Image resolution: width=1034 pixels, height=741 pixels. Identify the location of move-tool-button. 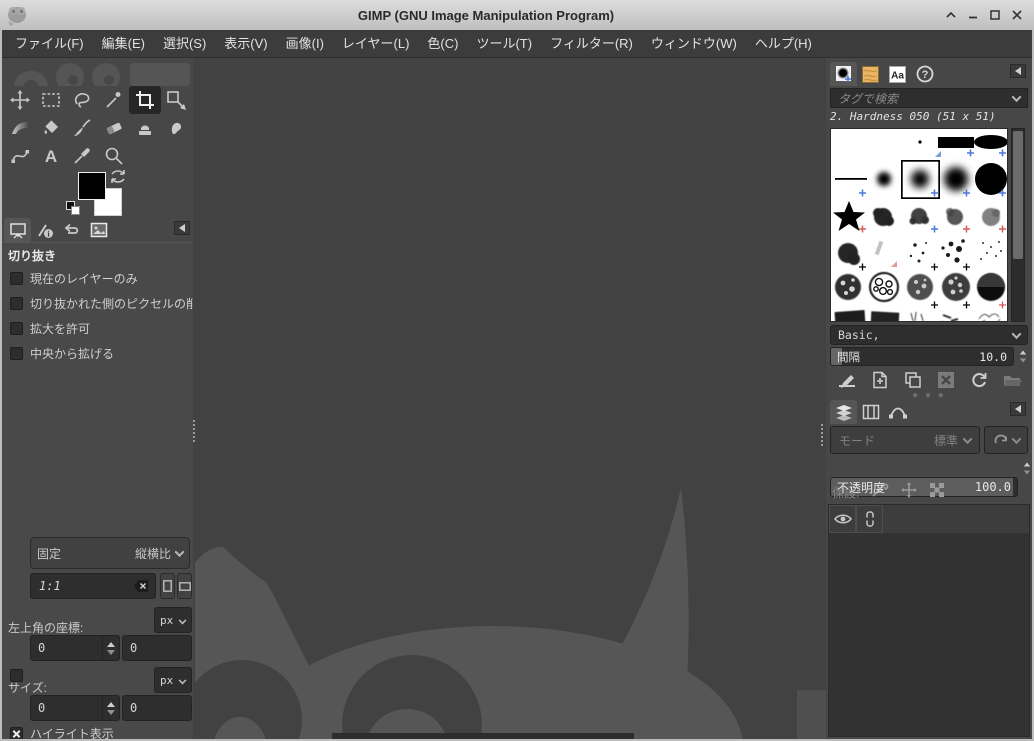
(19, 100).